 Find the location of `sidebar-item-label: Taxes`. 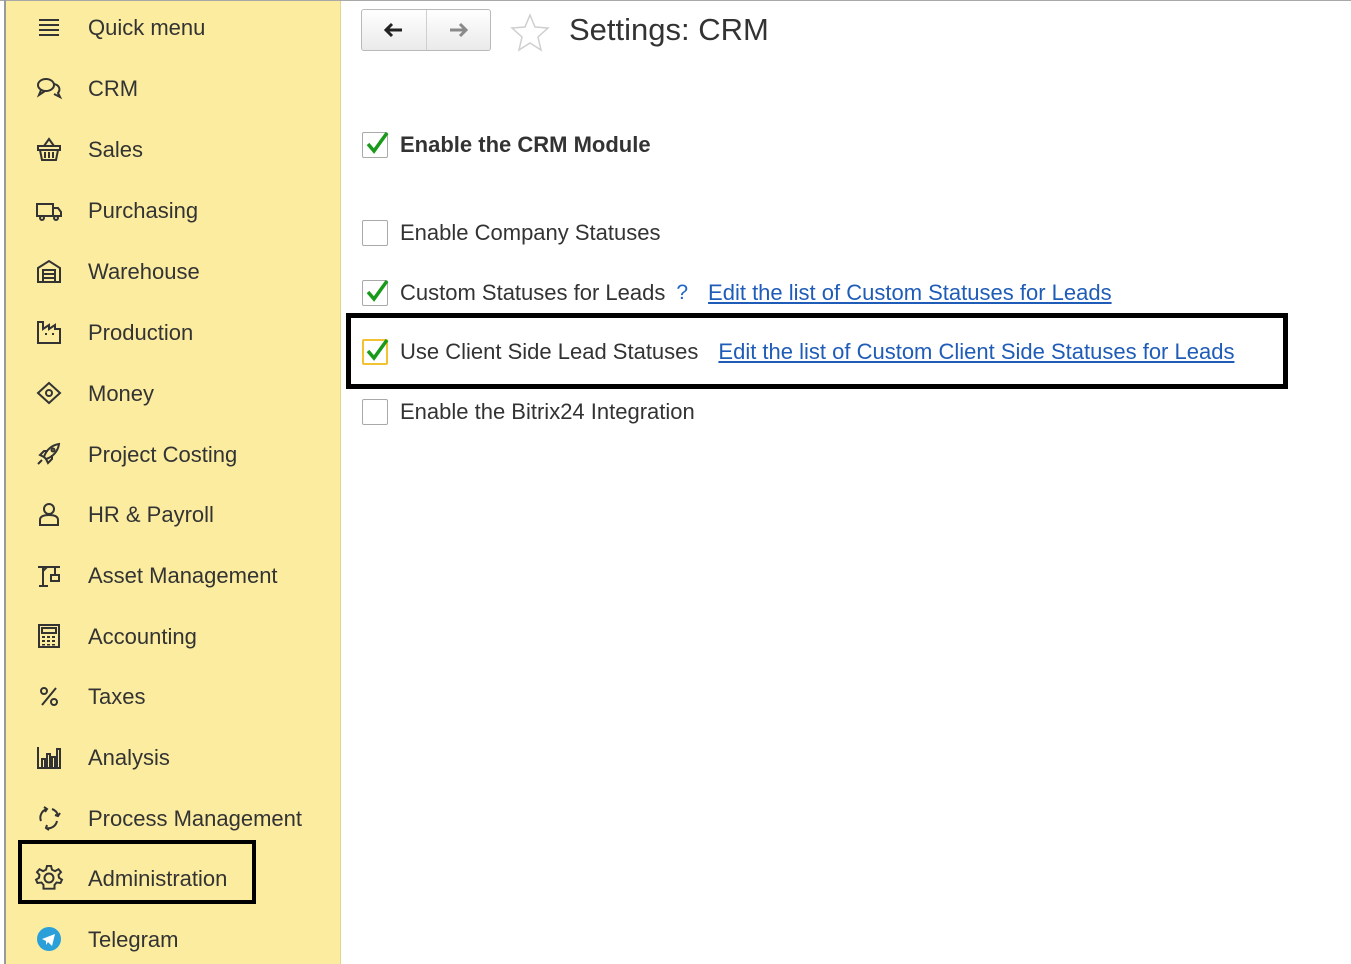

sidebar-item-label: Taxes is located at coordinates (117, 696).